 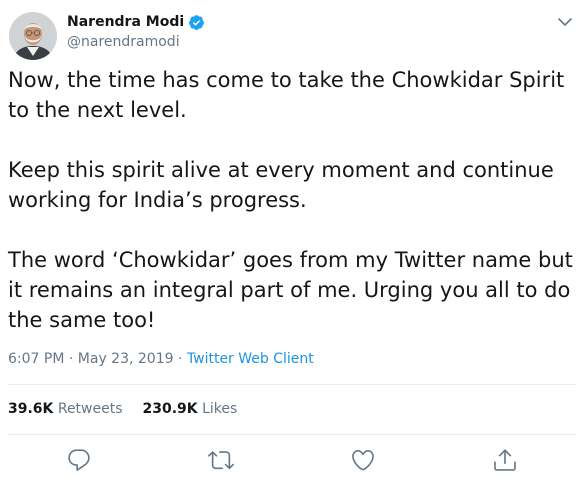 I want to click on display-name-row: Narendra Modi, so click(x=136, y=22).